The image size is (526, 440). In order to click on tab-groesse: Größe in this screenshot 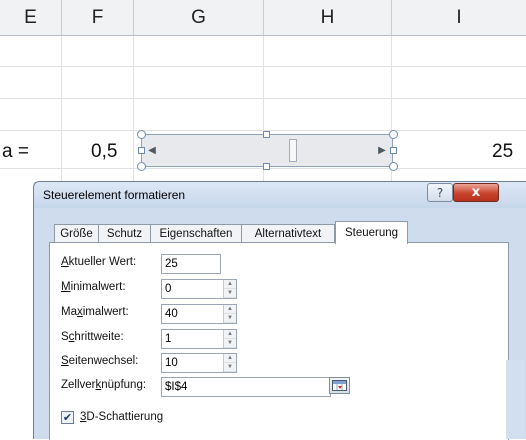, I will do `click(76, 233)`.